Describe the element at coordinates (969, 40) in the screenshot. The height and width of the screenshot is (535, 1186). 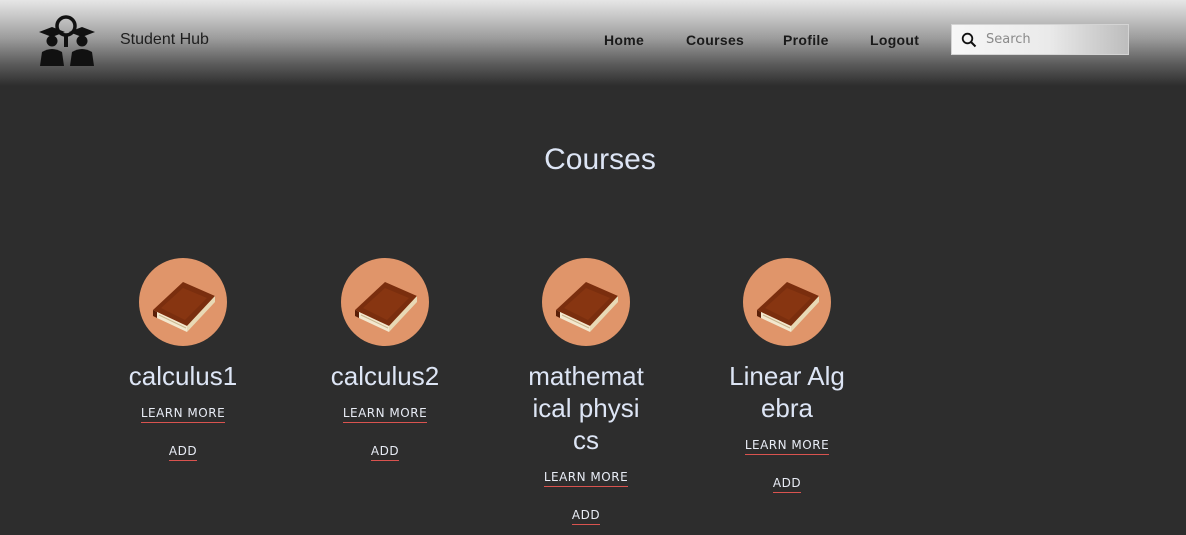
I see `search-icon` at that location.